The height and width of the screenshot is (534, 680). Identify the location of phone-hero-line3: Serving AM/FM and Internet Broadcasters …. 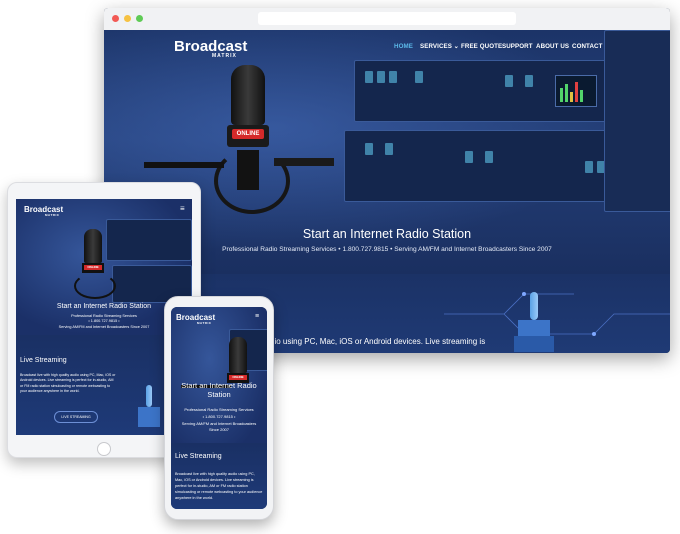
(219, 426).